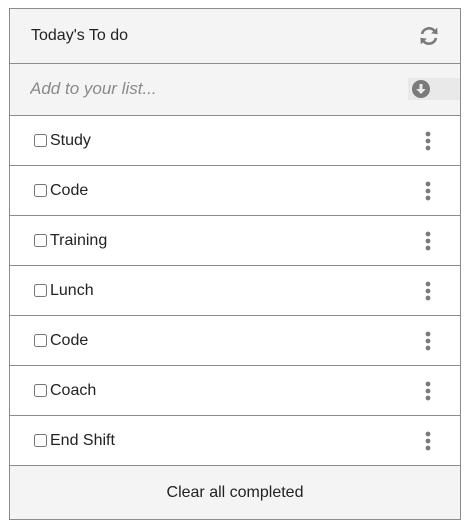  What do you see at coordinates (235, 241) in the screenshot?
I see `list-item: Training` at bounding box center [235, 241].